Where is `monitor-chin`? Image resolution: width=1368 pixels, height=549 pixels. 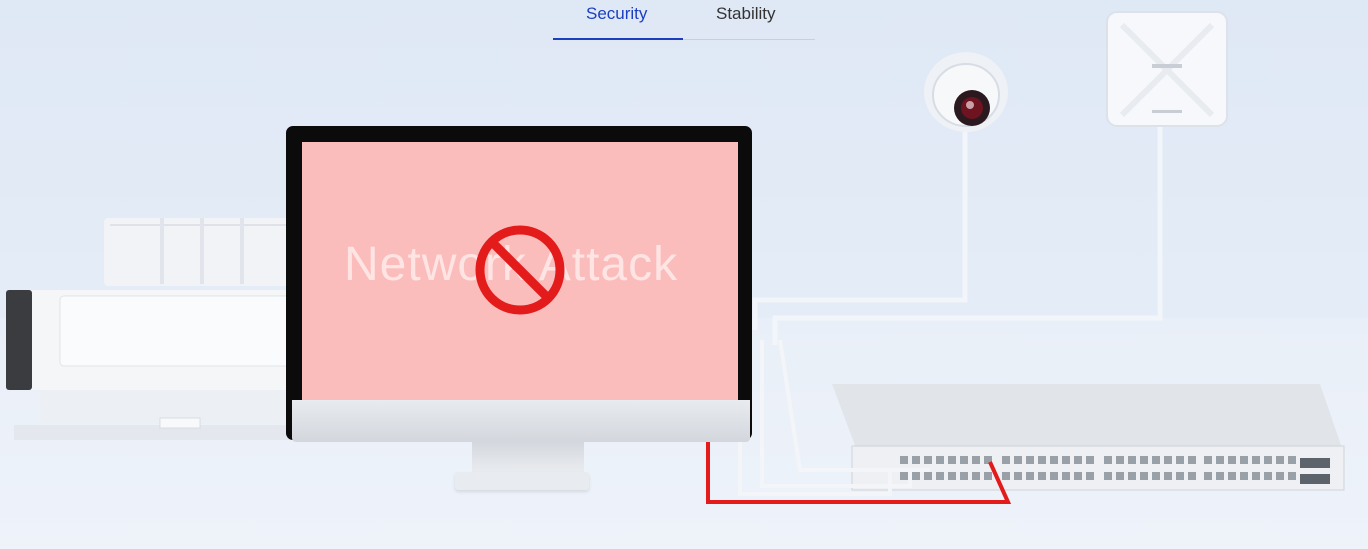 monitor-chin is located at coordinates (521, 421).